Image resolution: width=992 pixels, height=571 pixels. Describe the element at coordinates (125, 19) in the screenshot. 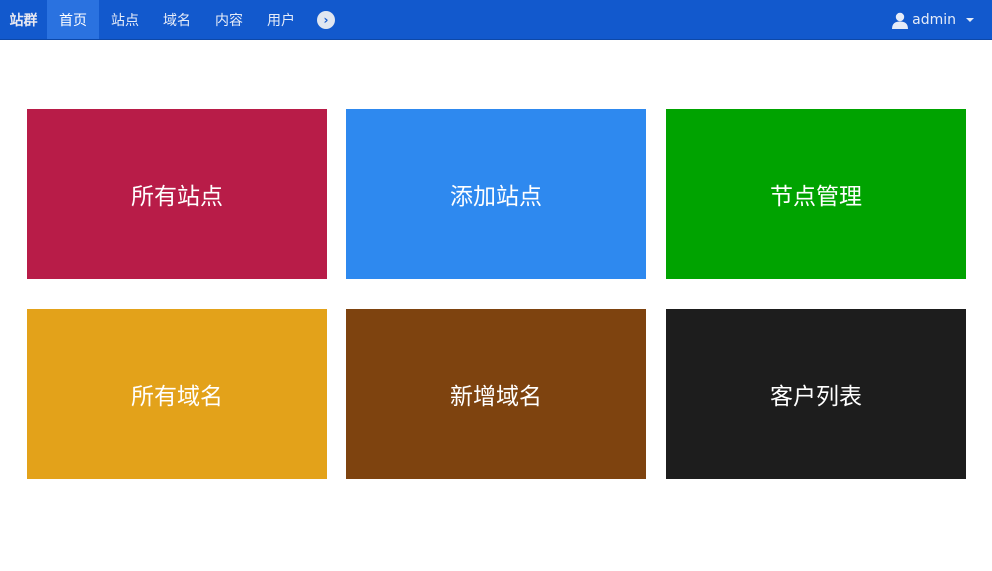

I see `nav-item-sites: 站点` at that location.